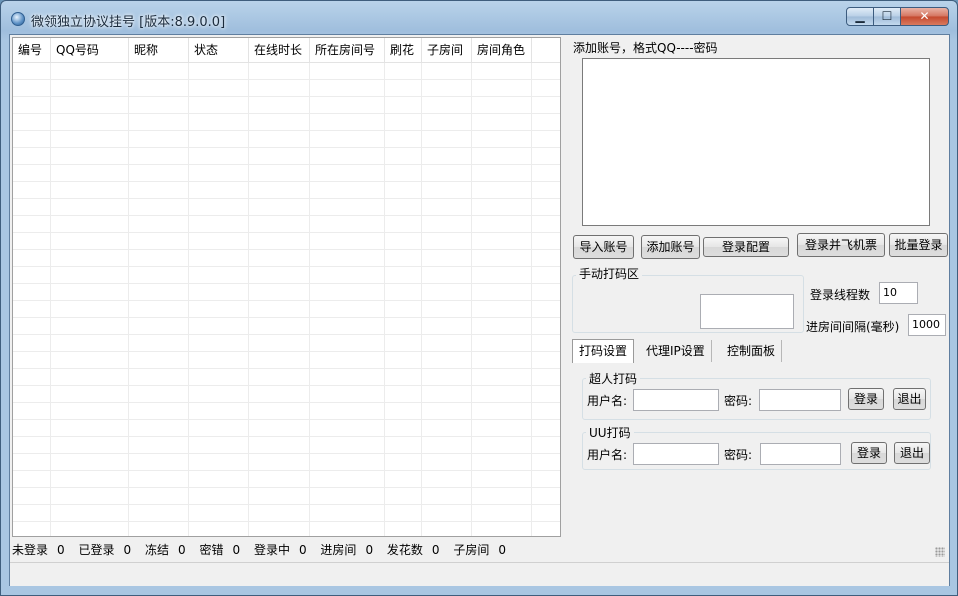 This screenshot has width=958, height=596. Describe the element at coordinates (435, 550) in the screenshot. I see `status-flowers-sent-value: 0` at that location.